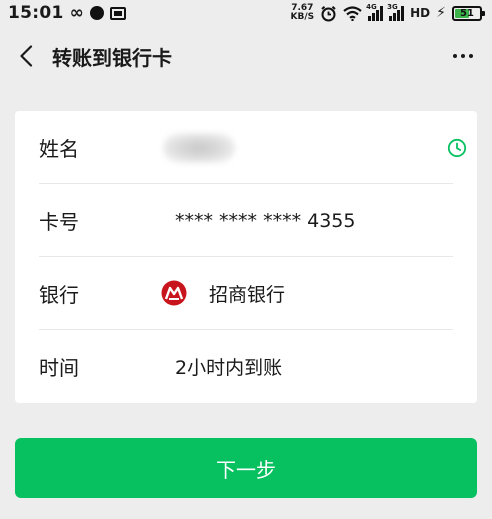  Describe the element at coordinates (246, 56) in the screenshot. I see `nav-bar: 转账到银行卡` at that location.